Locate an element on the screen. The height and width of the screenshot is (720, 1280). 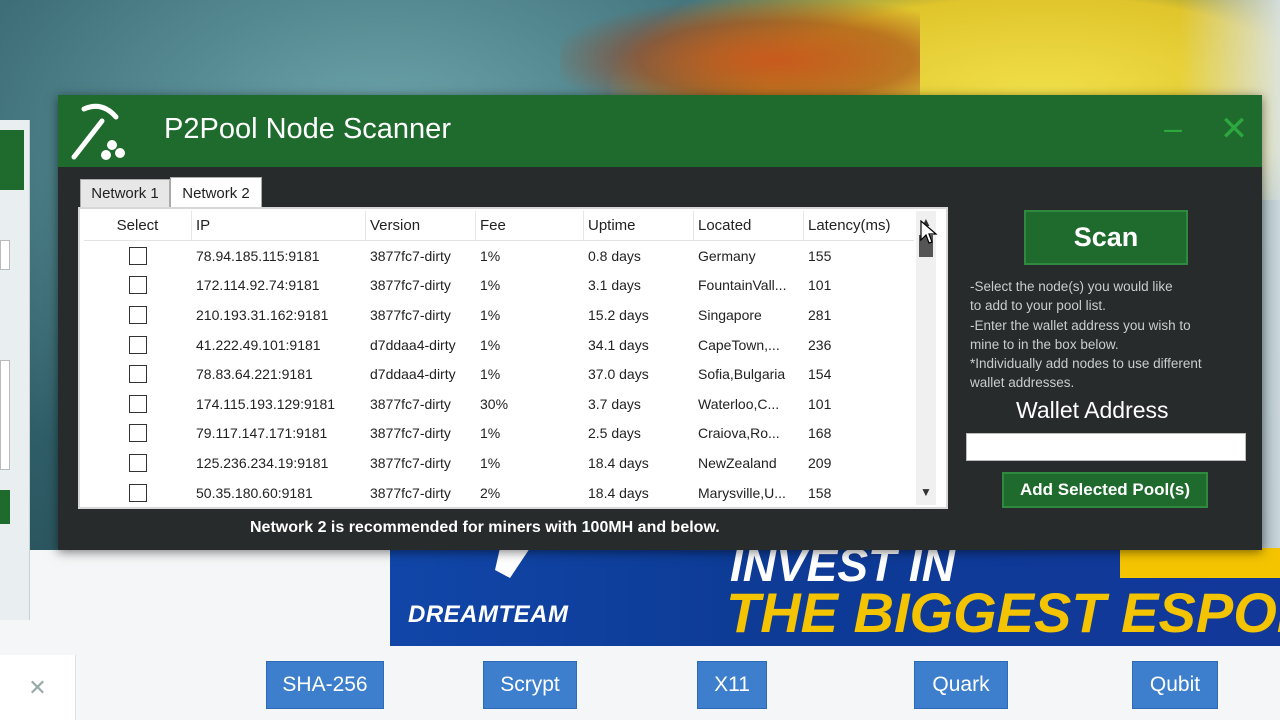
wallet-address-input is located at coordinates (1106, 447).